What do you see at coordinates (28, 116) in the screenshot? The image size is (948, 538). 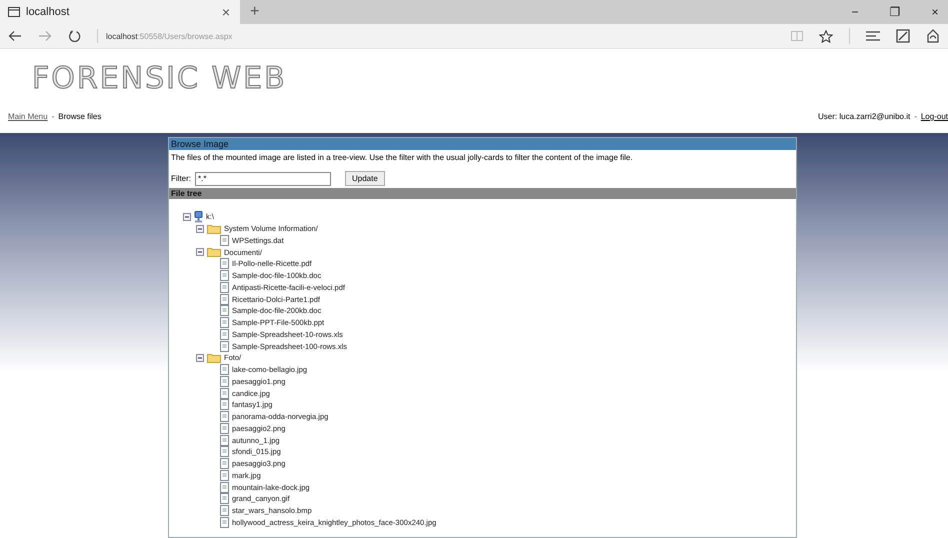 I see `main-menu-link: Main Menu` at bounding box center [28, 116].